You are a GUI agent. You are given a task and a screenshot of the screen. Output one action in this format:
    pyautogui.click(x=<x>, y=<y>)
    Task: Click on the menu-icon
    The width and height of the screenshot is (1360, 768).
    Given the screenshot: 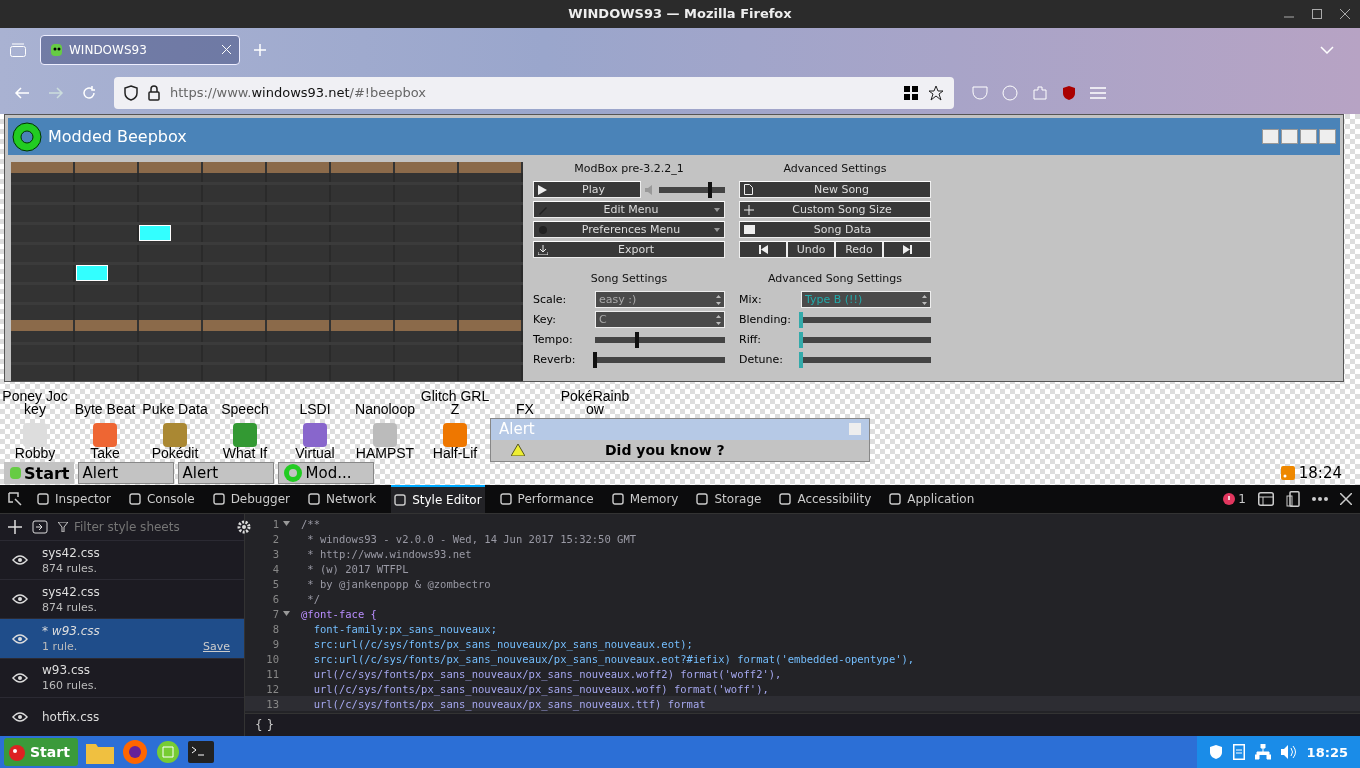 What is the action you would take?
    pyautogui.click(x=1098, y=92)
    